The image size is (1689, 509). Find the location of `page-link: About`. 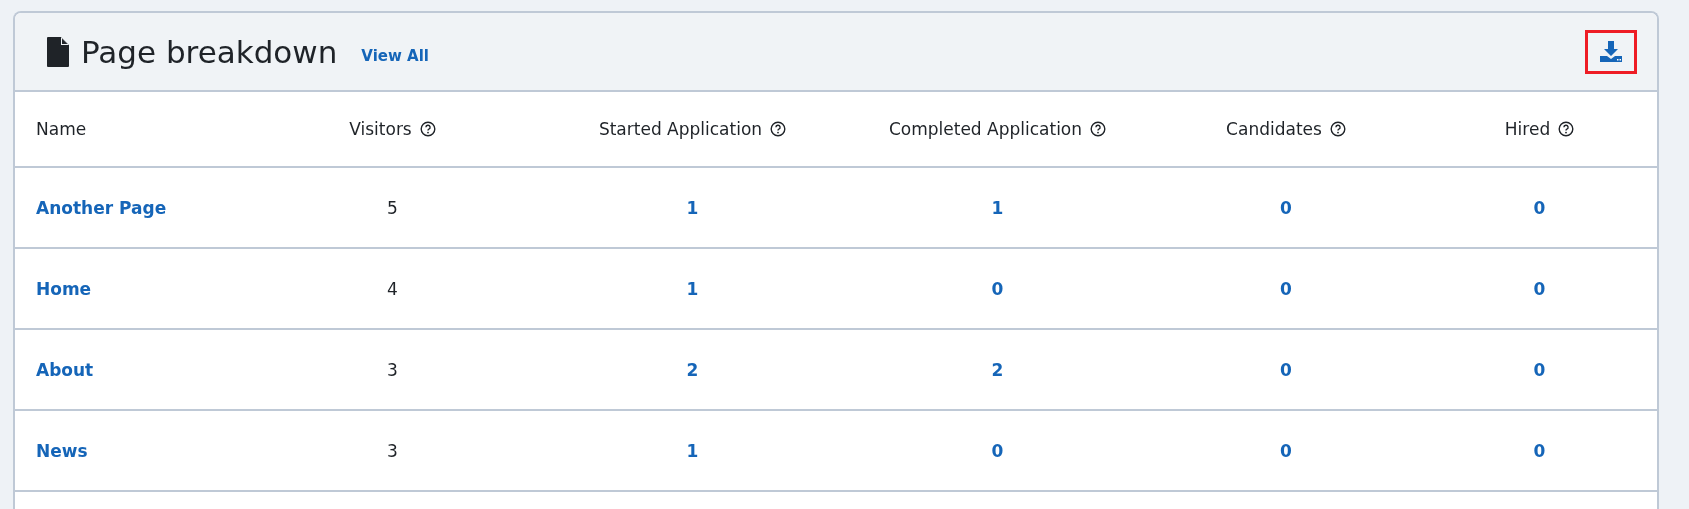

page-link: About is located at coordinates (65, 369).